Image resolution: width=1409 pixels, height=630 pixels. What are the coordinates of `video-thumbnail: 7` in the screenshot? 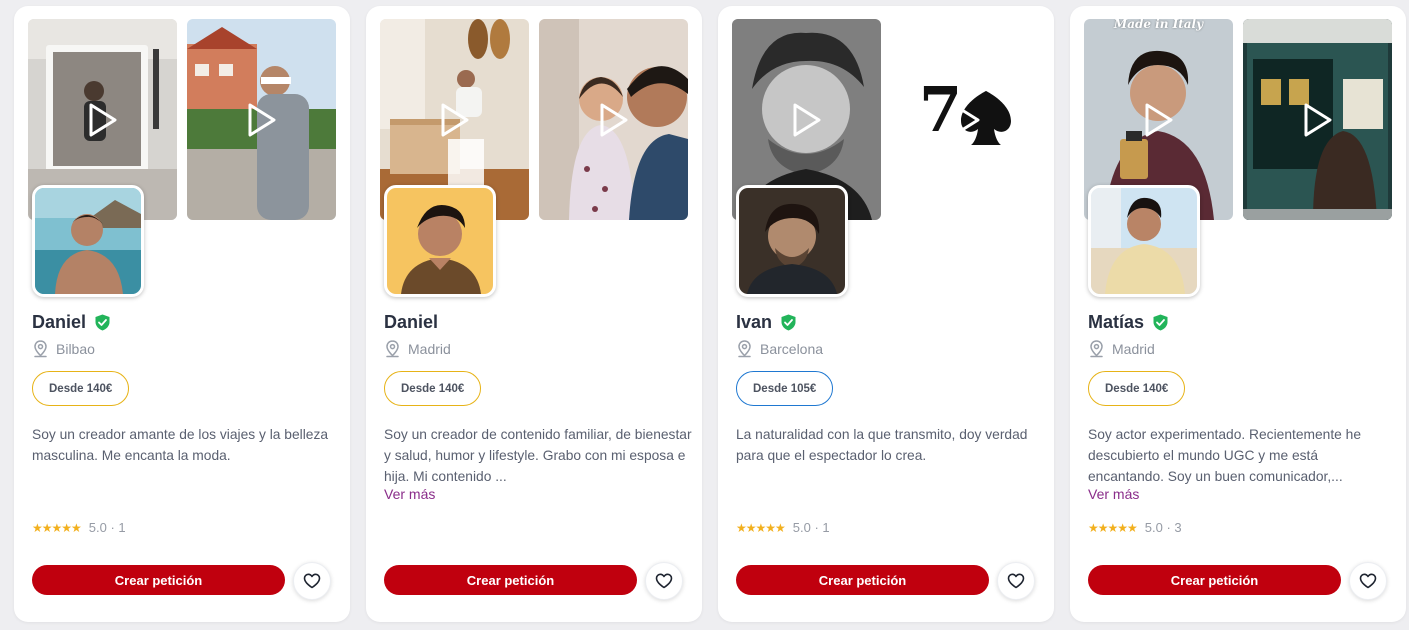 It's located at (965, 119).